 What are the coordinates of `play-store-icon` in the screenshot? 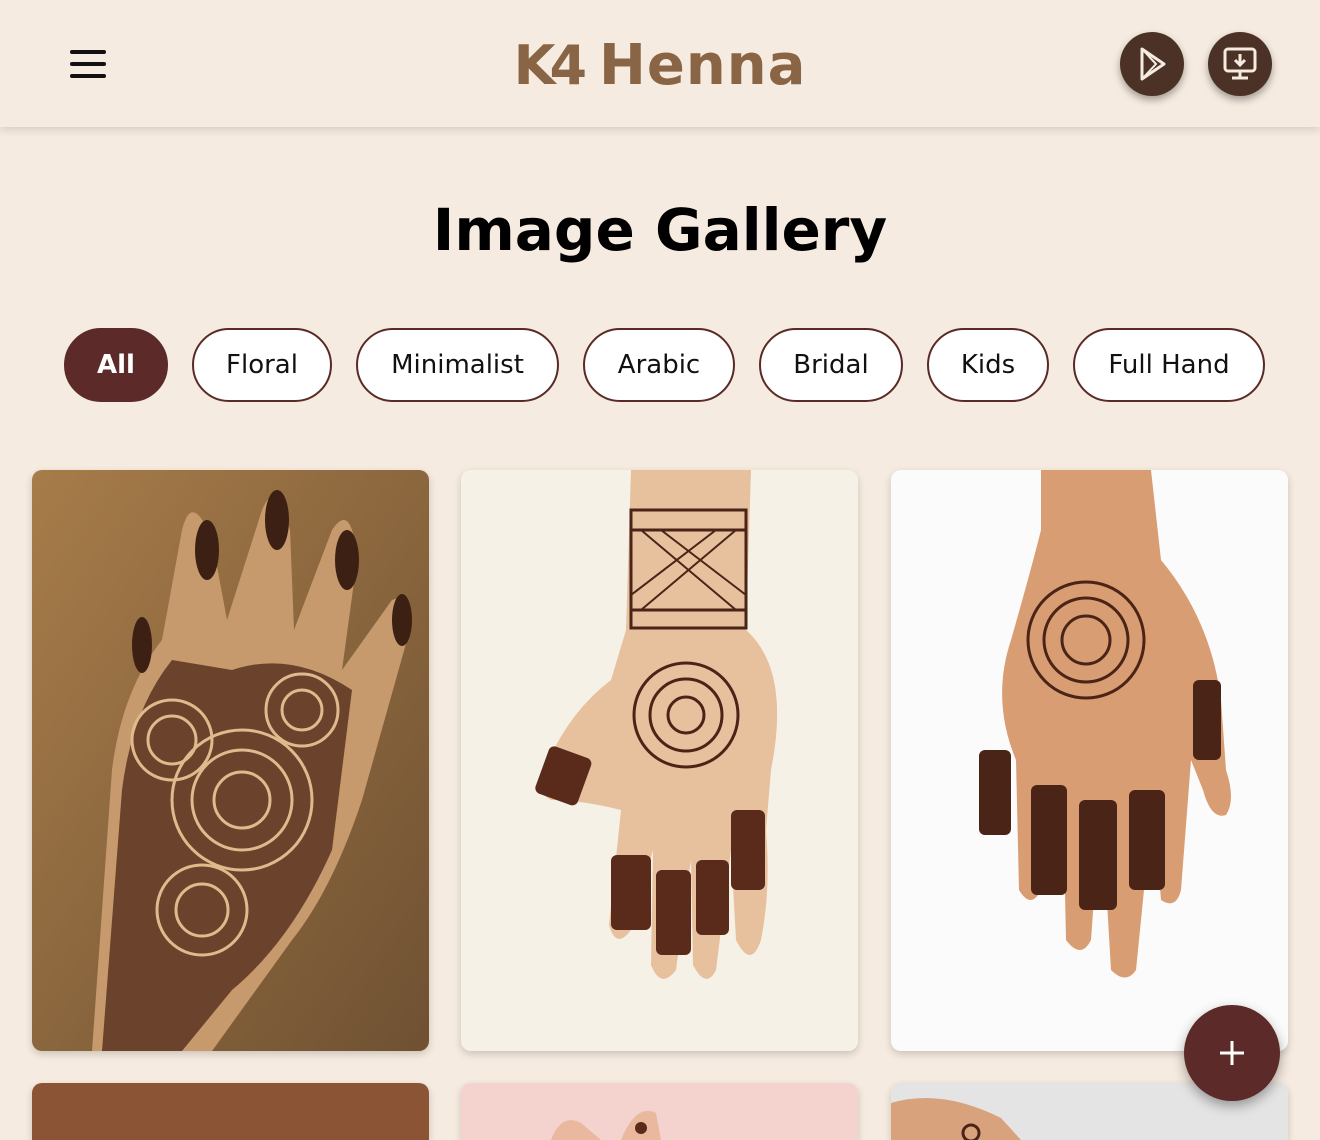 It's located at (1153, 64).